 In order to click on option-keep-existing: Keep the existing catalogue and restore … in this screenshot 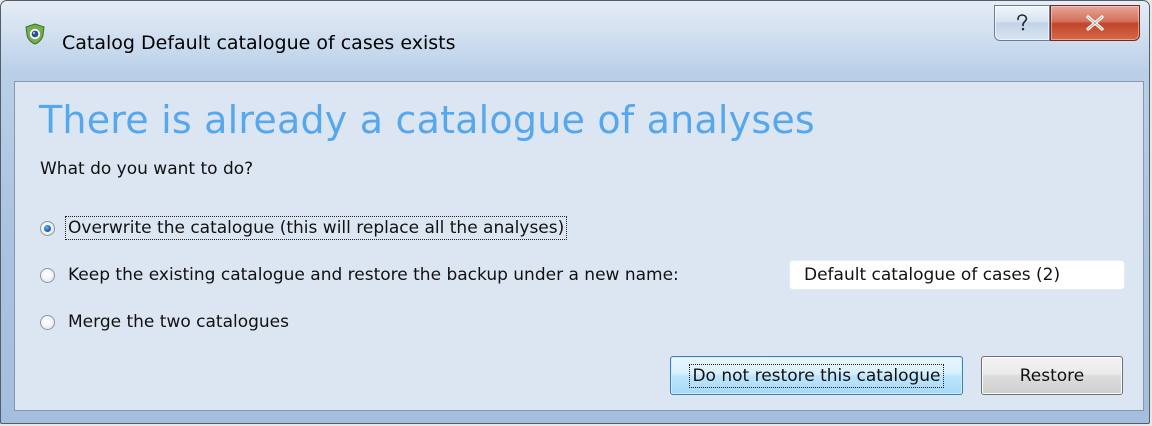, I will do `click(360, 275)`.